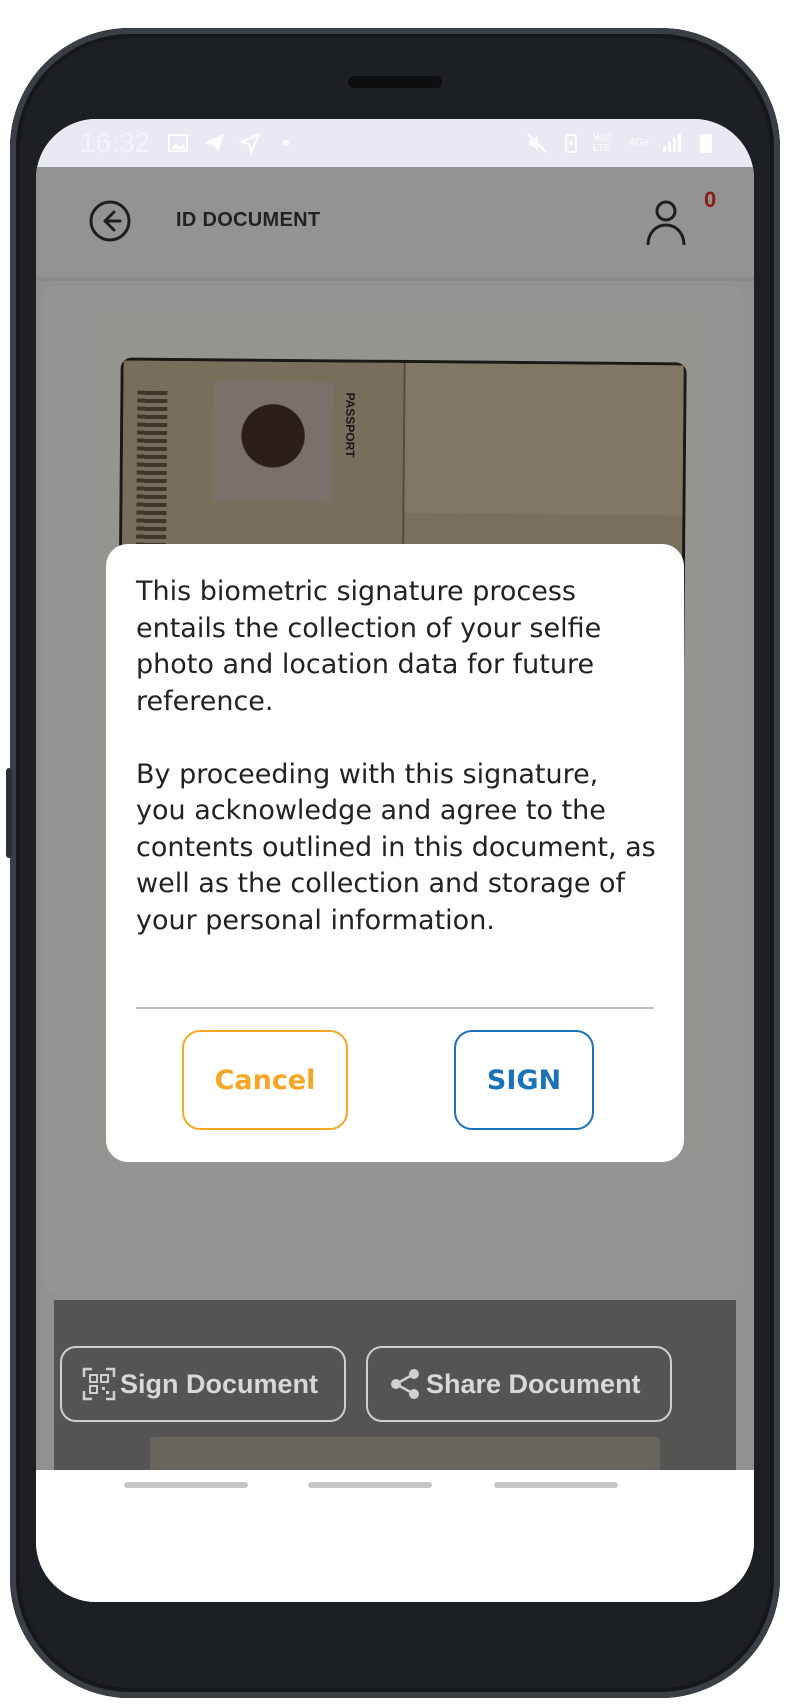  What do you see at coordinates (602, 143) in the screenshot?
I see `volte-icon: Vo)) LTE` at bounding box center [602, 143].